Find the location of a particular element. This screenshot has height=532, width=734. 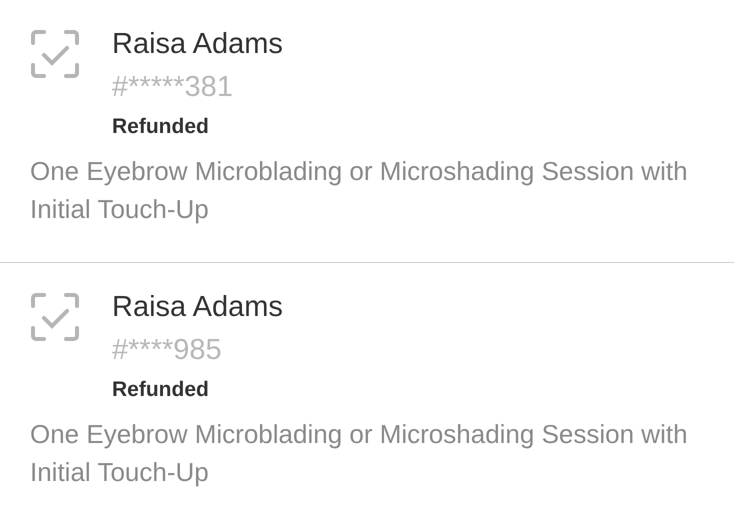

order-code: #****985 is located at coordinates (167, 350).